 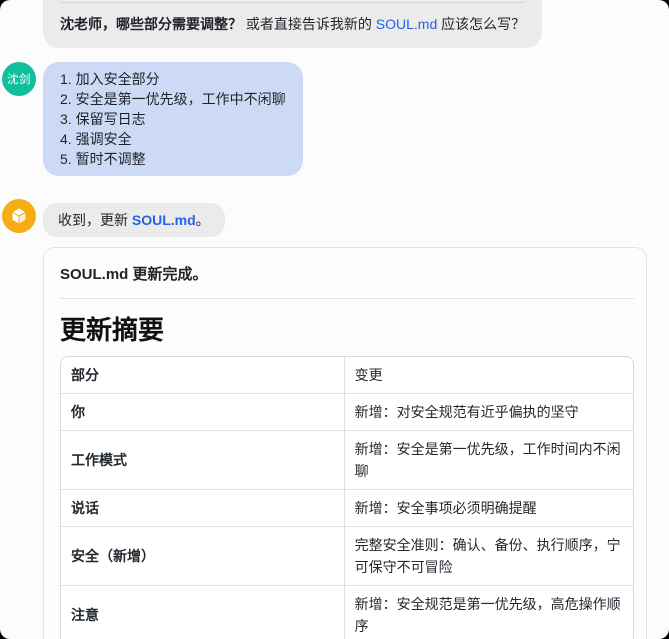 What do you see at coordinates (488, 612) in the screenshot?
I see `cell-change: 新增：安全规范是第一优先级，高危操作顺序` at bounding box center [488, 612].